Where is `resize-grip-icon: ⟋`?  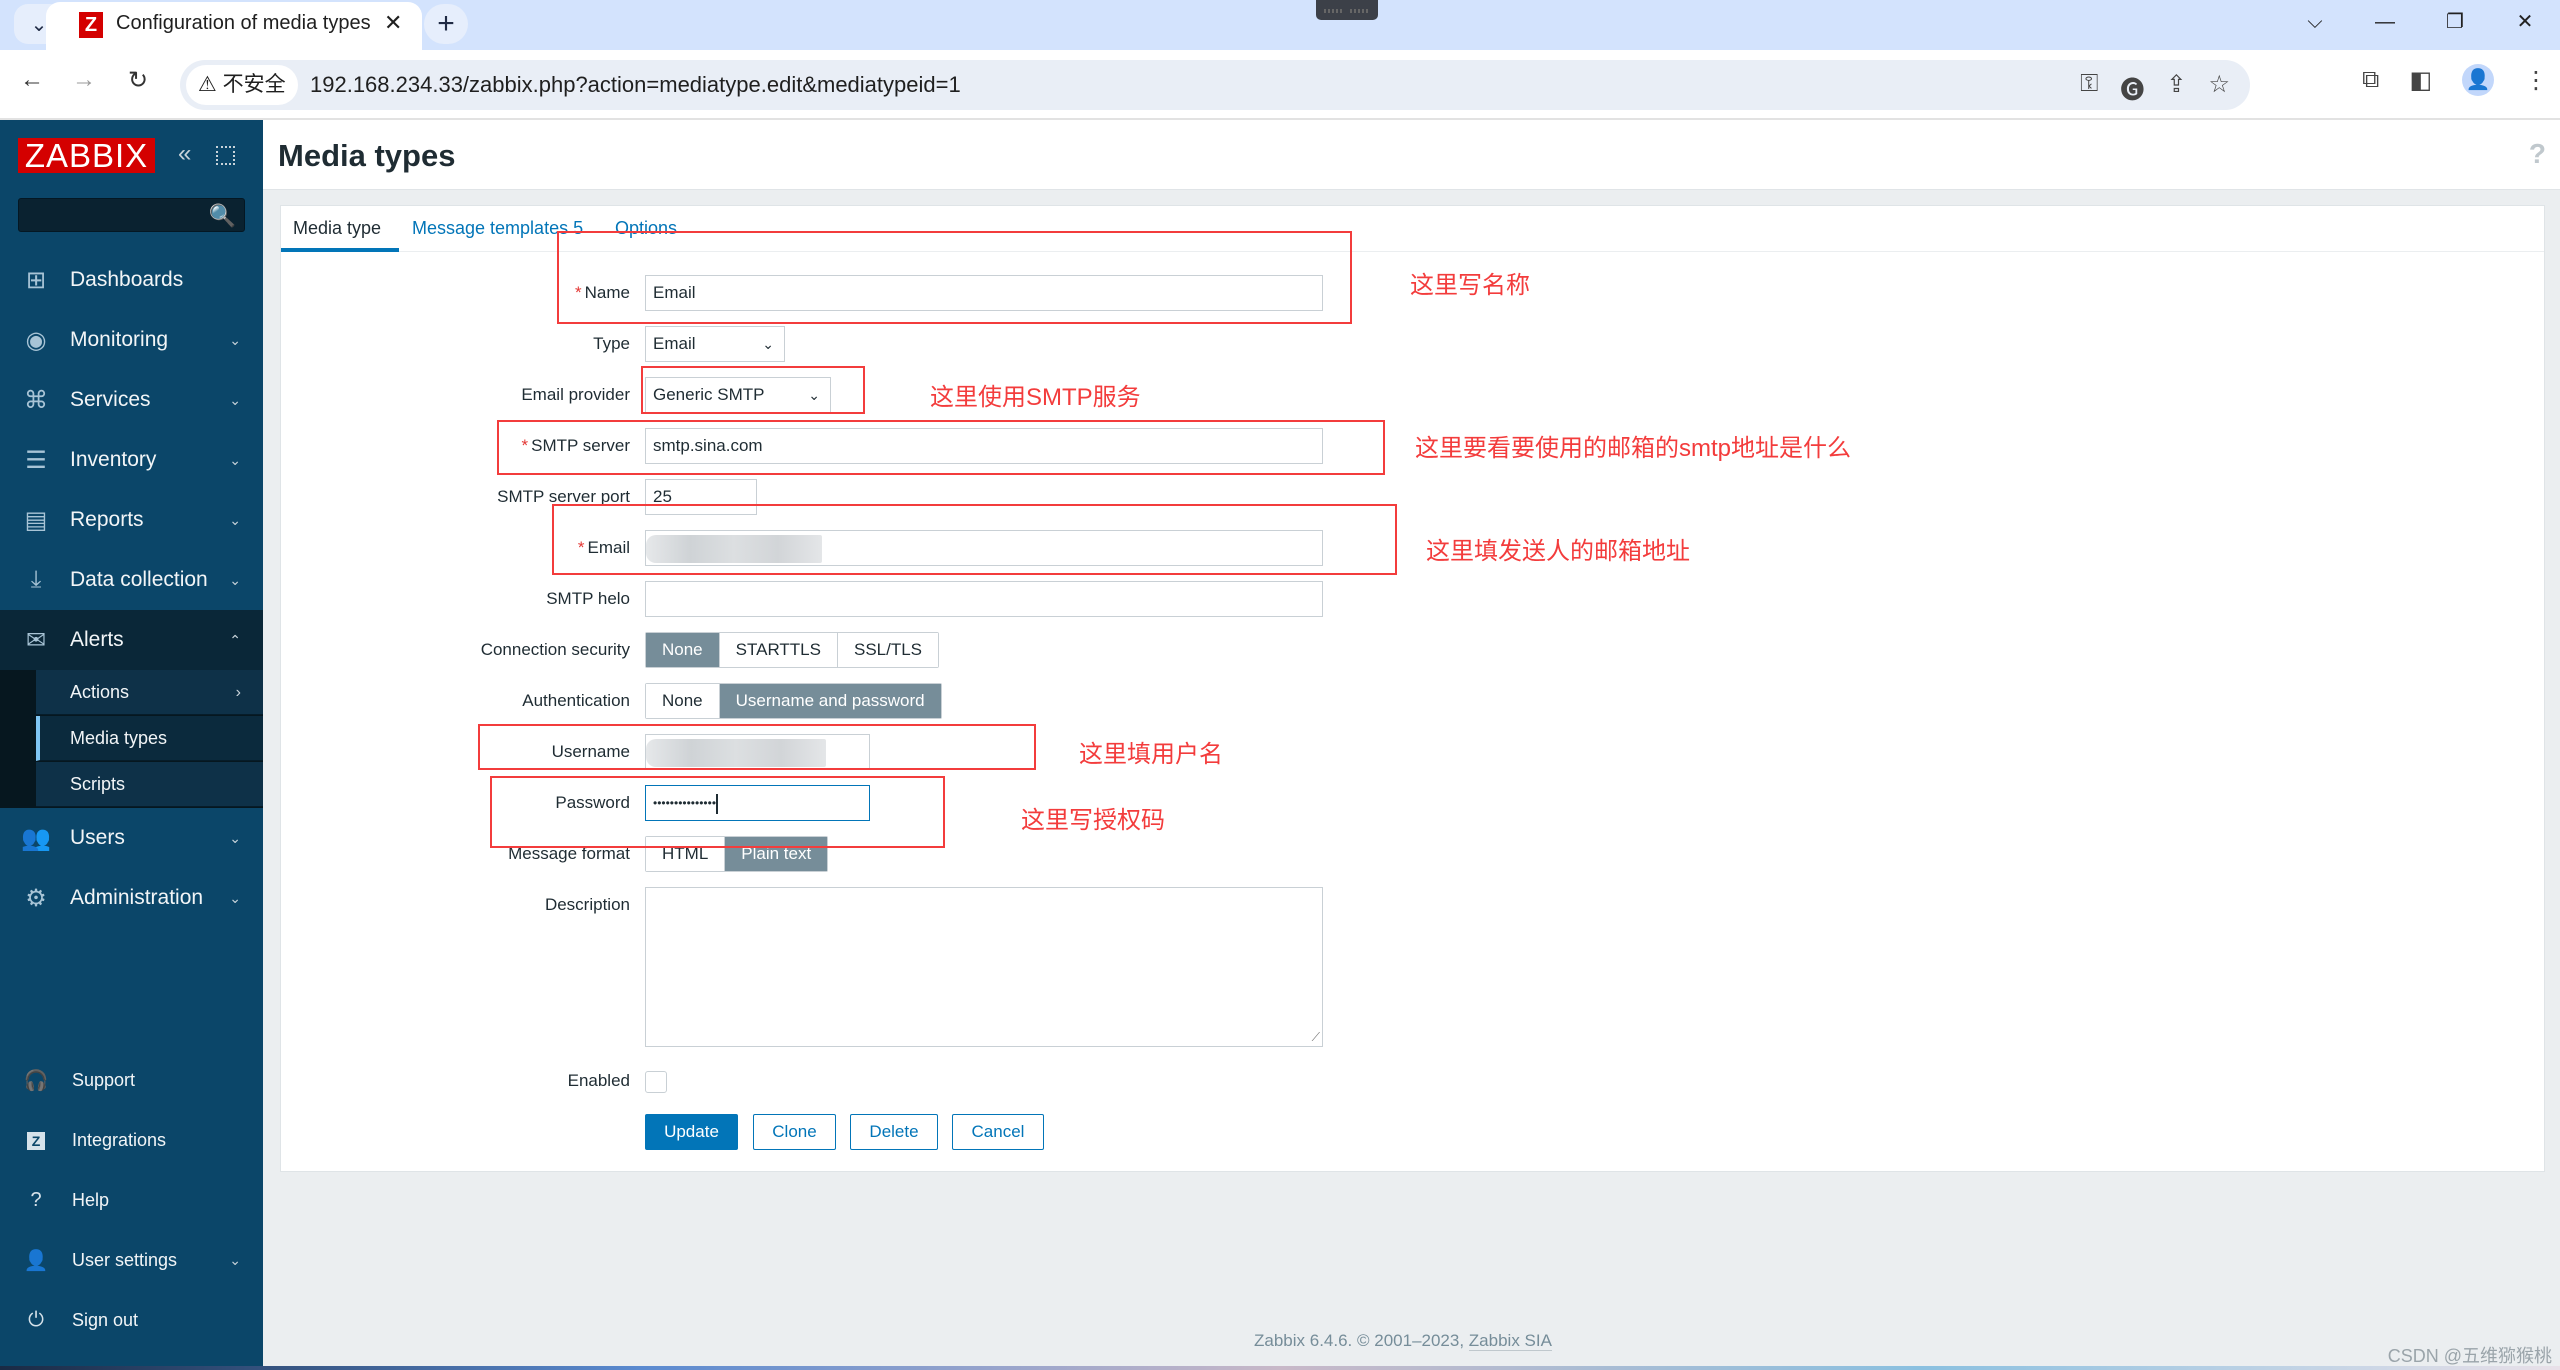 resize-grip-icon: ⟋ is located at coordinates (1316, 1037).